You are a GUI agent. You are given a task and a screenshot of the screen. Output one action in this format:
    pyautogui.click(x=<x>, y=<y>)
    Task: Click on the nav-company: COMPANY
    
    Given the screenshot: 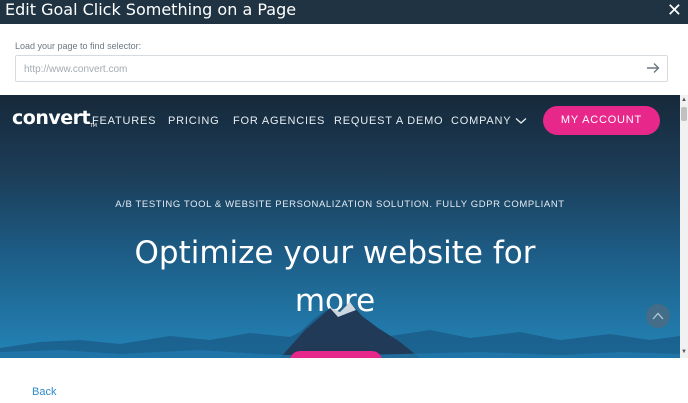 What is the action you would take?
    pyautogui.click(x=489, y=121)
    